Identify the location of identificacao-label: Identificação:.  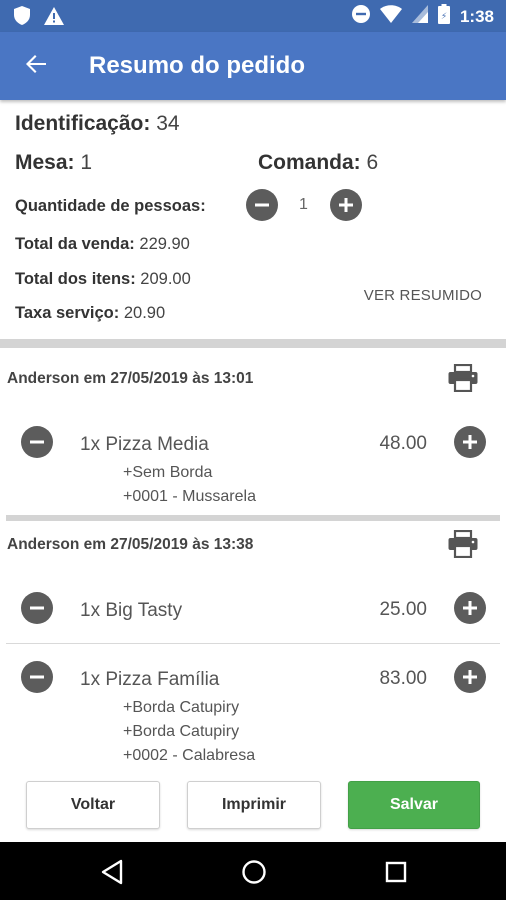
(83, 123).